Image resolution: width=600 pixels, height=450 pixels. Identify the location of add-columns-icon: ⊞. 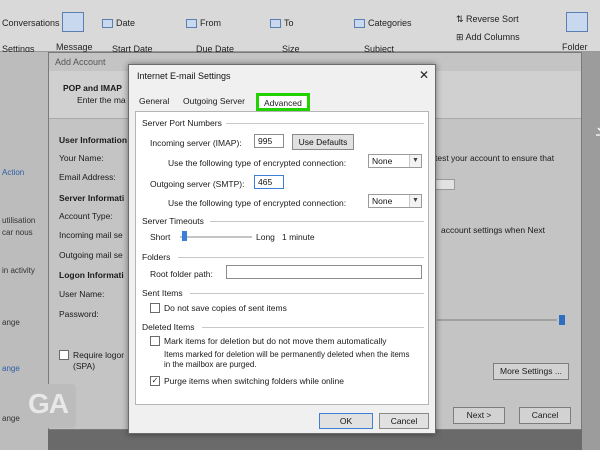
(461, 37).